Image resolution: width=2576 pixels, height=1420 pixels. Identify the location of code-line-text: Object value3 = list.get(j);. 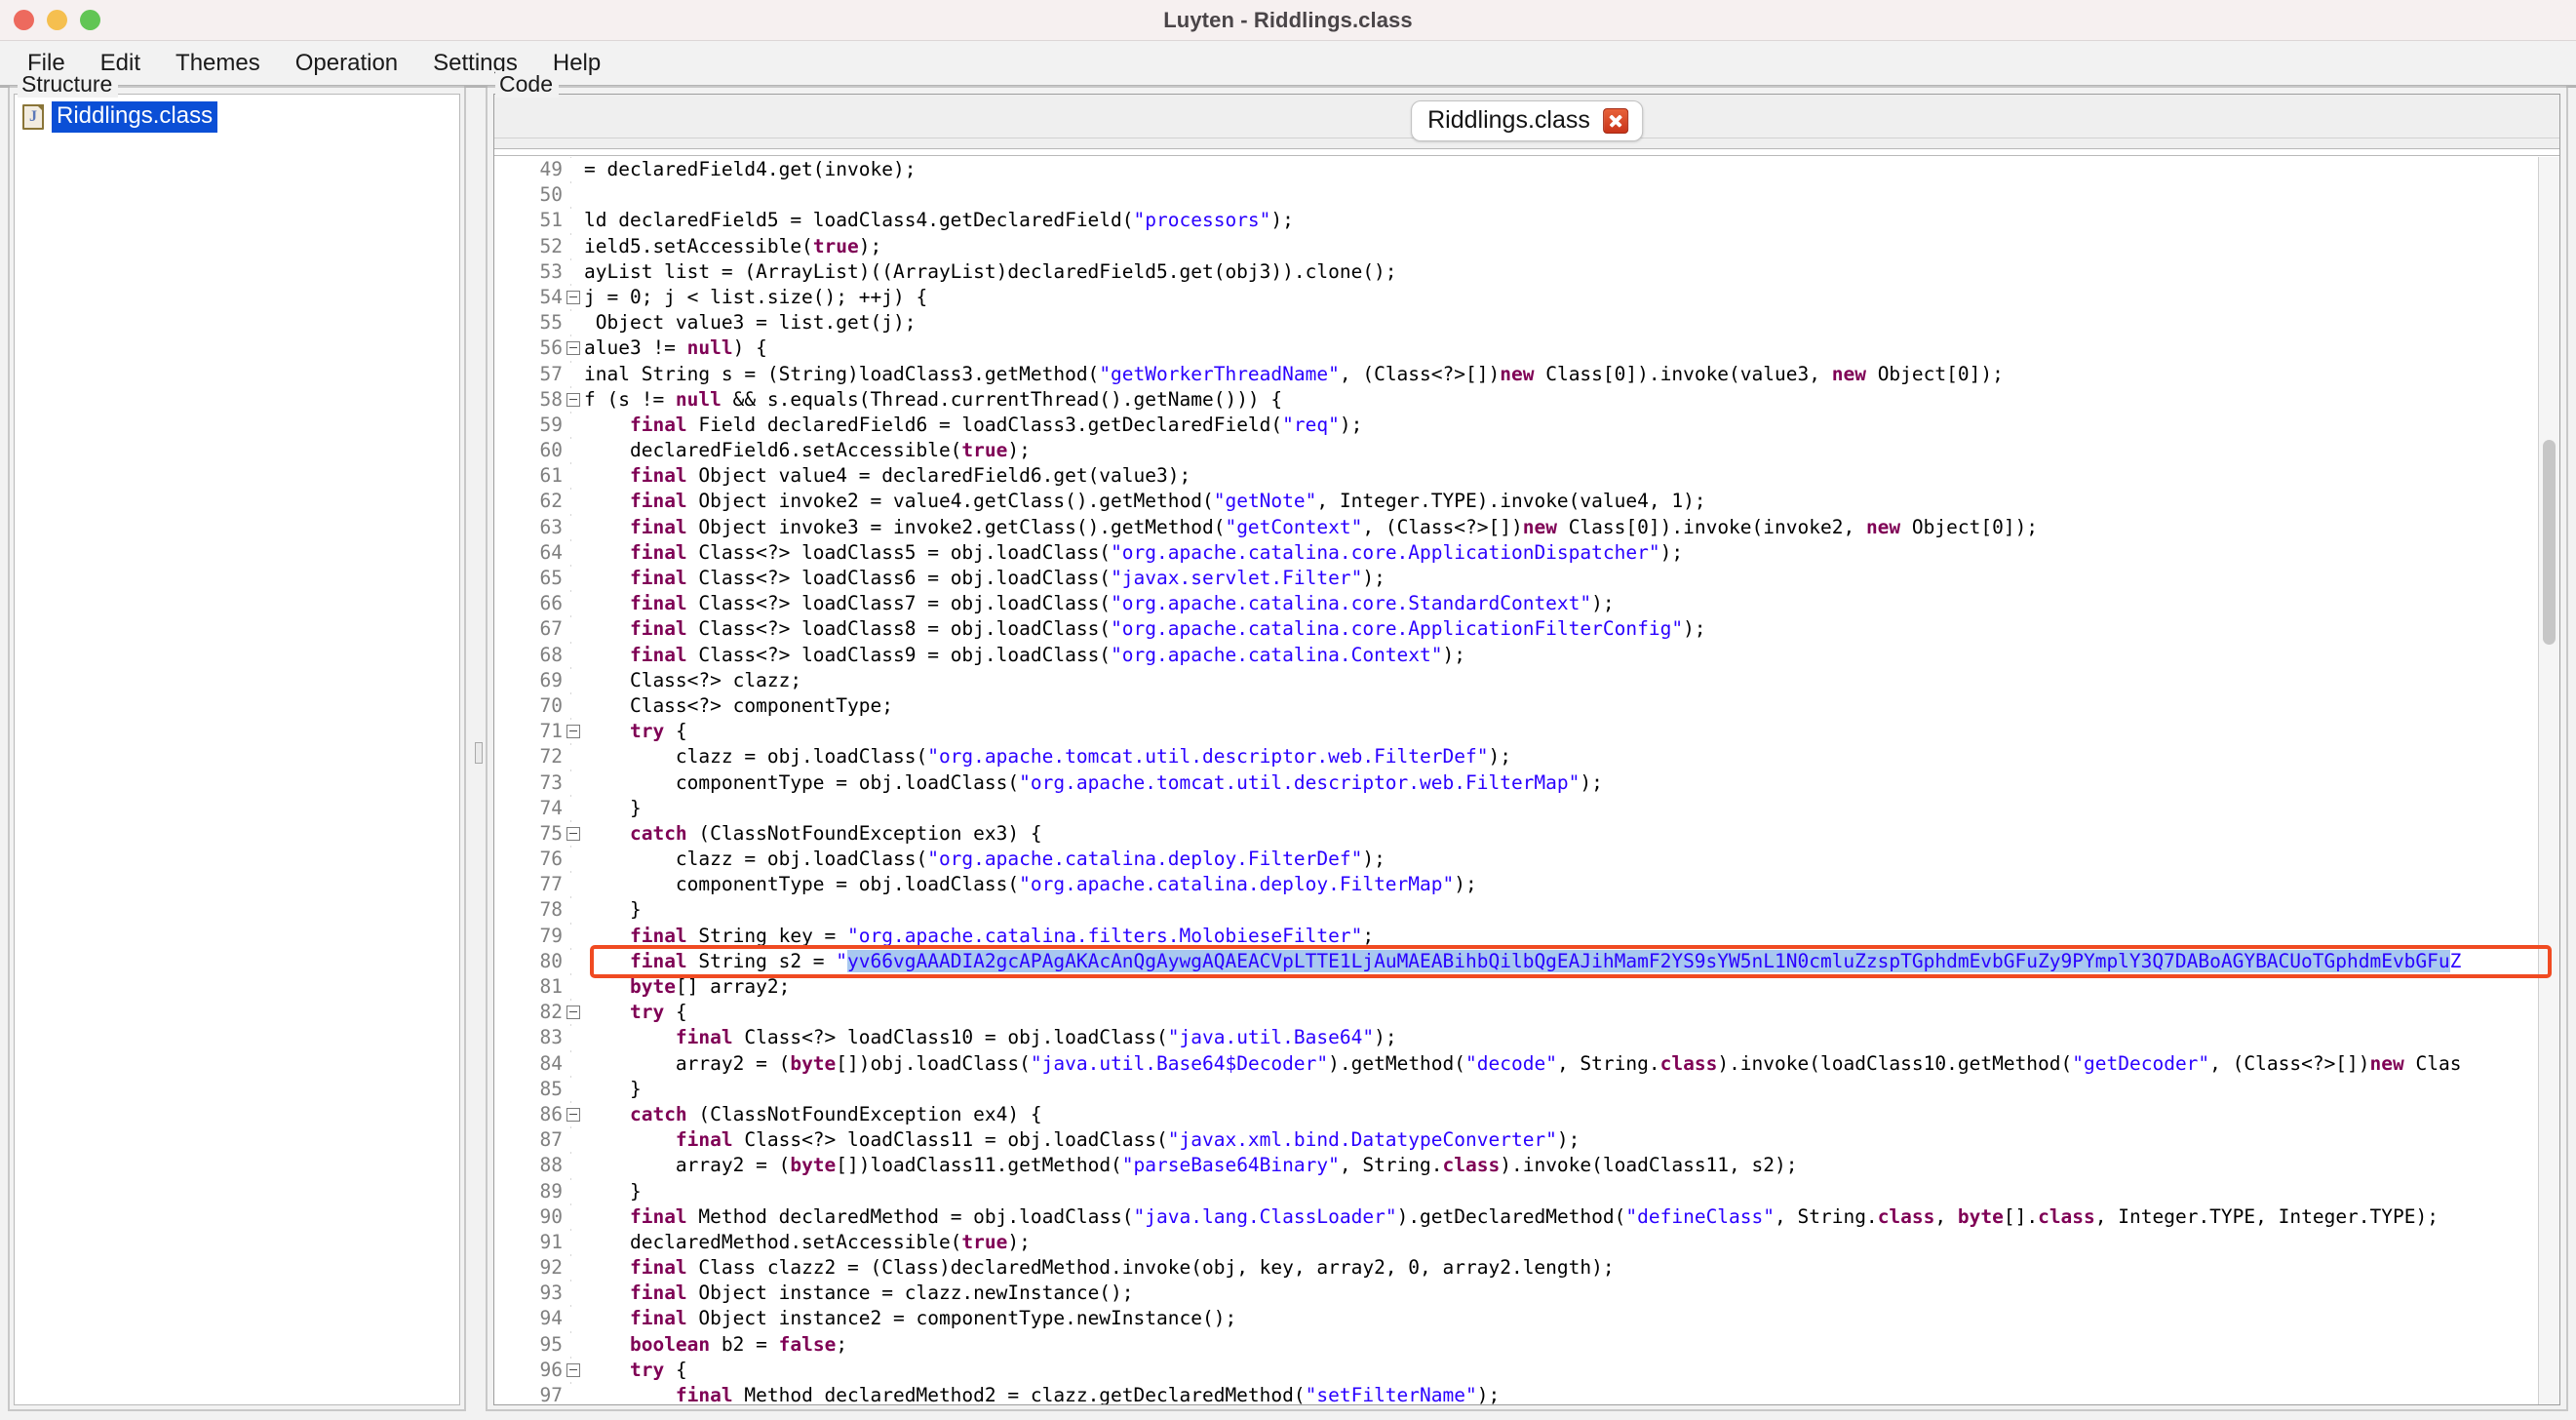
(750, 323).